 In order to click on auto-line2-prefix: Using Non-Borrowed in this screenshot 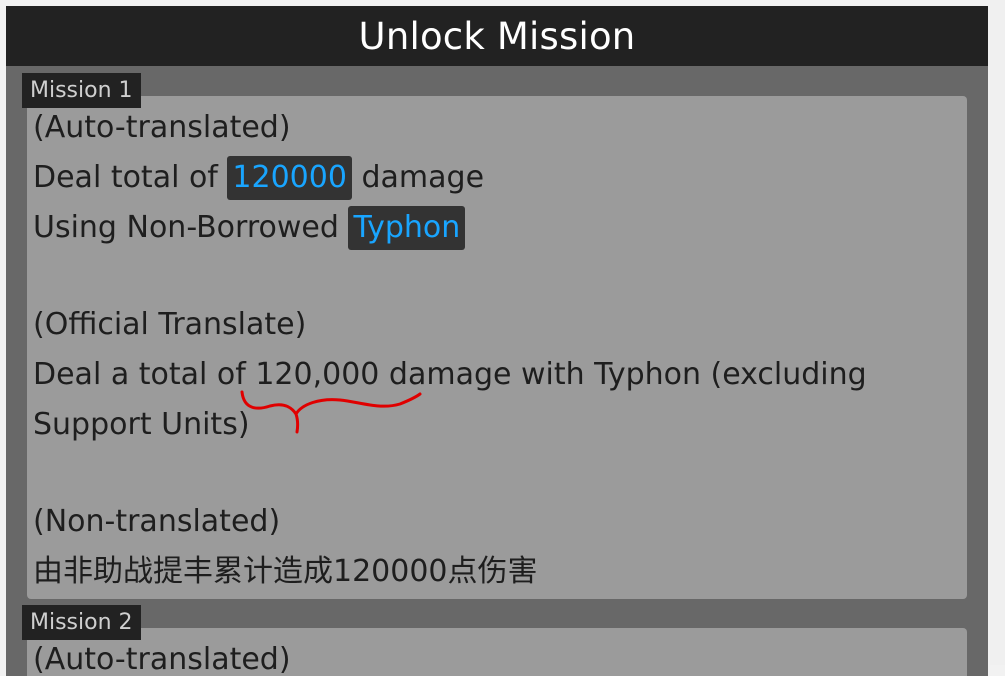, I will do `click(186, 227)`.